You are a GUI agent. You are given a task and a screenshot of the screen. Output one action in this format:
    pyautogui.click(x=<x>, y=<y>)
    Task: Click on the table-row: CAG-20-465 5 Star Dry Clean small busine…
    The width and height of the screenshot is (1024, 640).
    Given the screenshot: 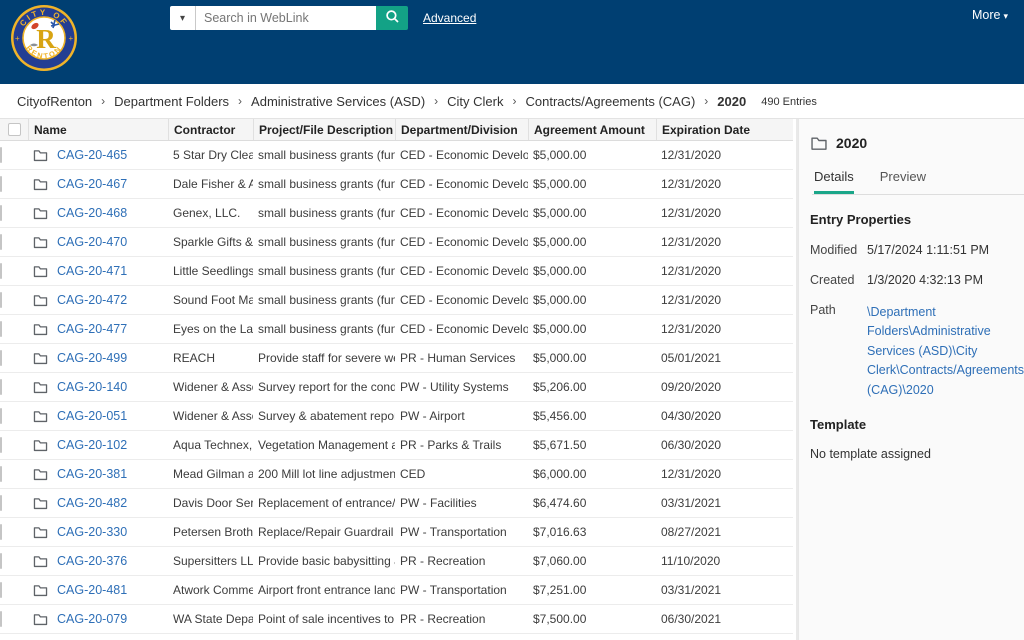 What is the action you would take?
    pyautogui.click(x=396, y=155)
    